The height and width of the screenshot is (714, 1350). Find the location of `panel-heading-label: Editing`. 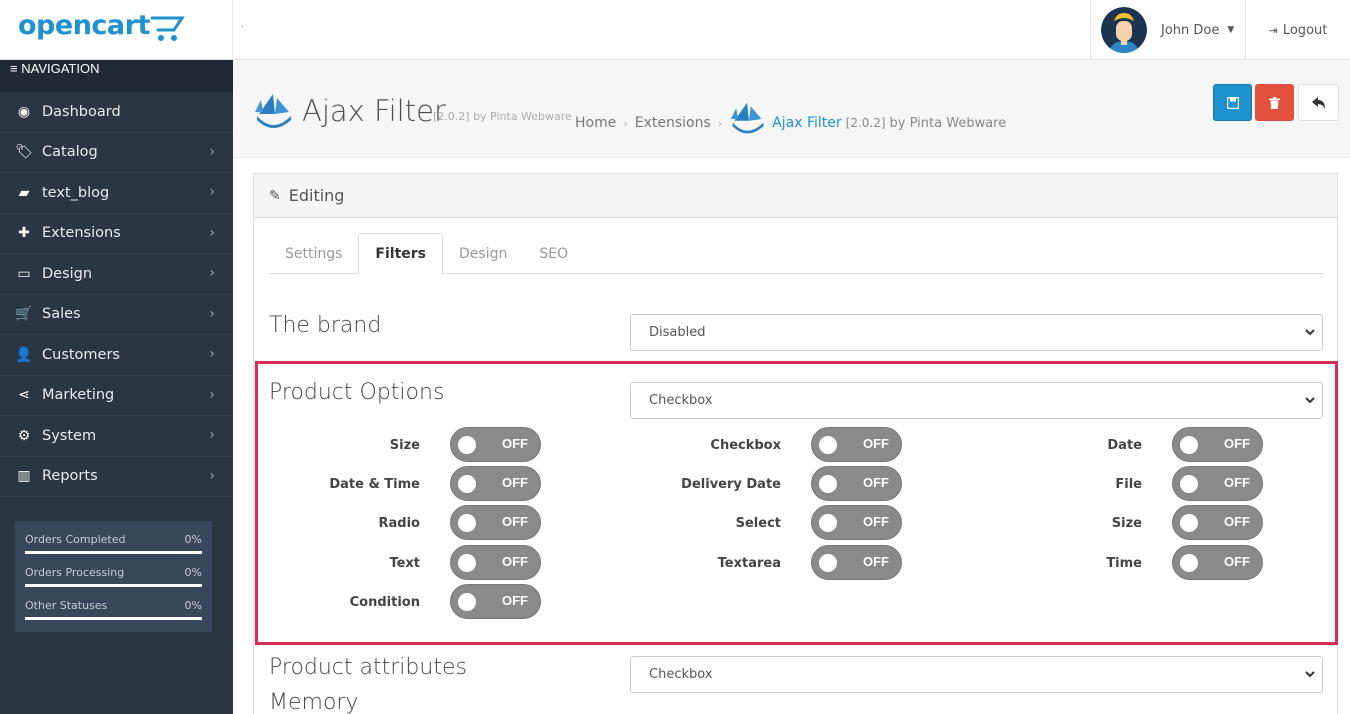

panel-heading-label: Editing is located at coordinates (316, 195).